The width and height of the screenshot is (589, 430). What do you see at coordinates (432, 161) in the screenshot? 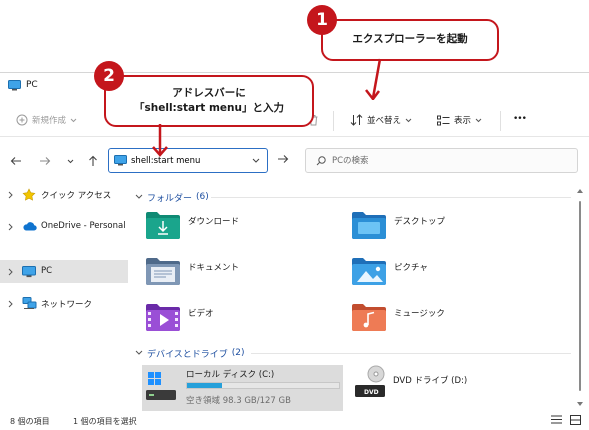
I see `search-input` at bounding box center [432, 161].